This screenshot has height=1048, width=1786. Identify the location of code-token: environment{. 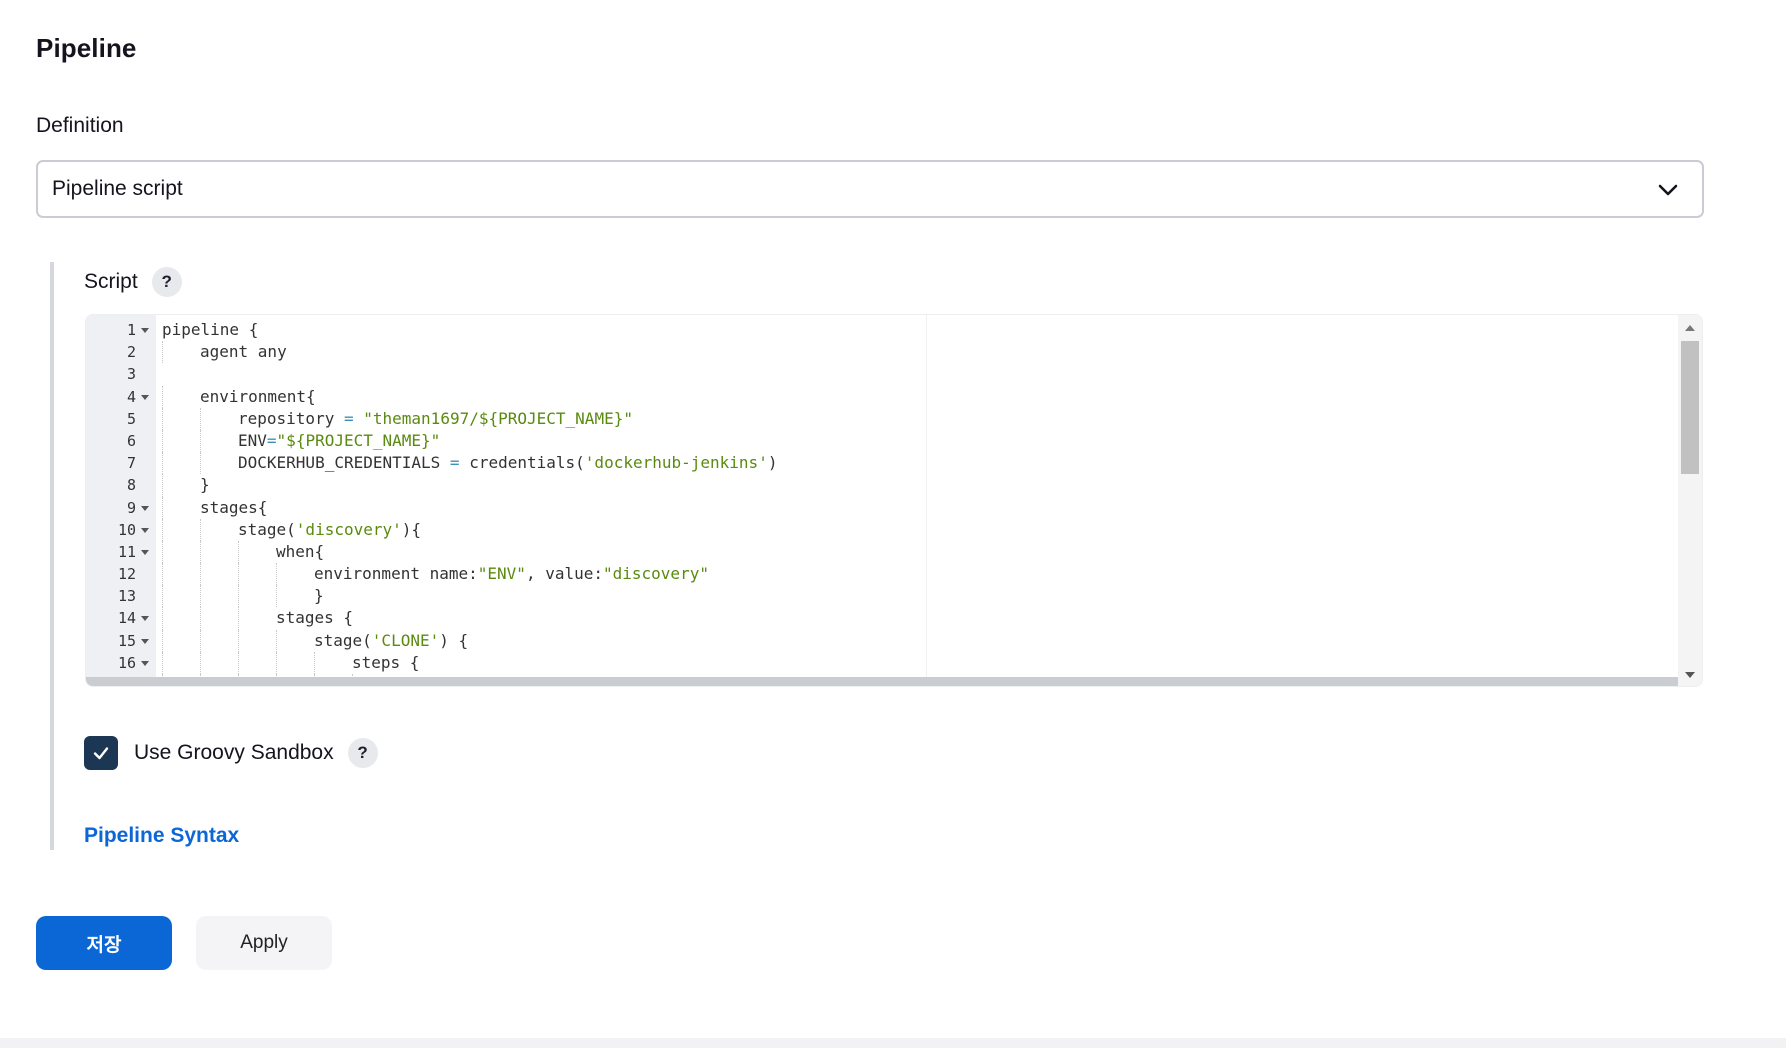
(258, 396).